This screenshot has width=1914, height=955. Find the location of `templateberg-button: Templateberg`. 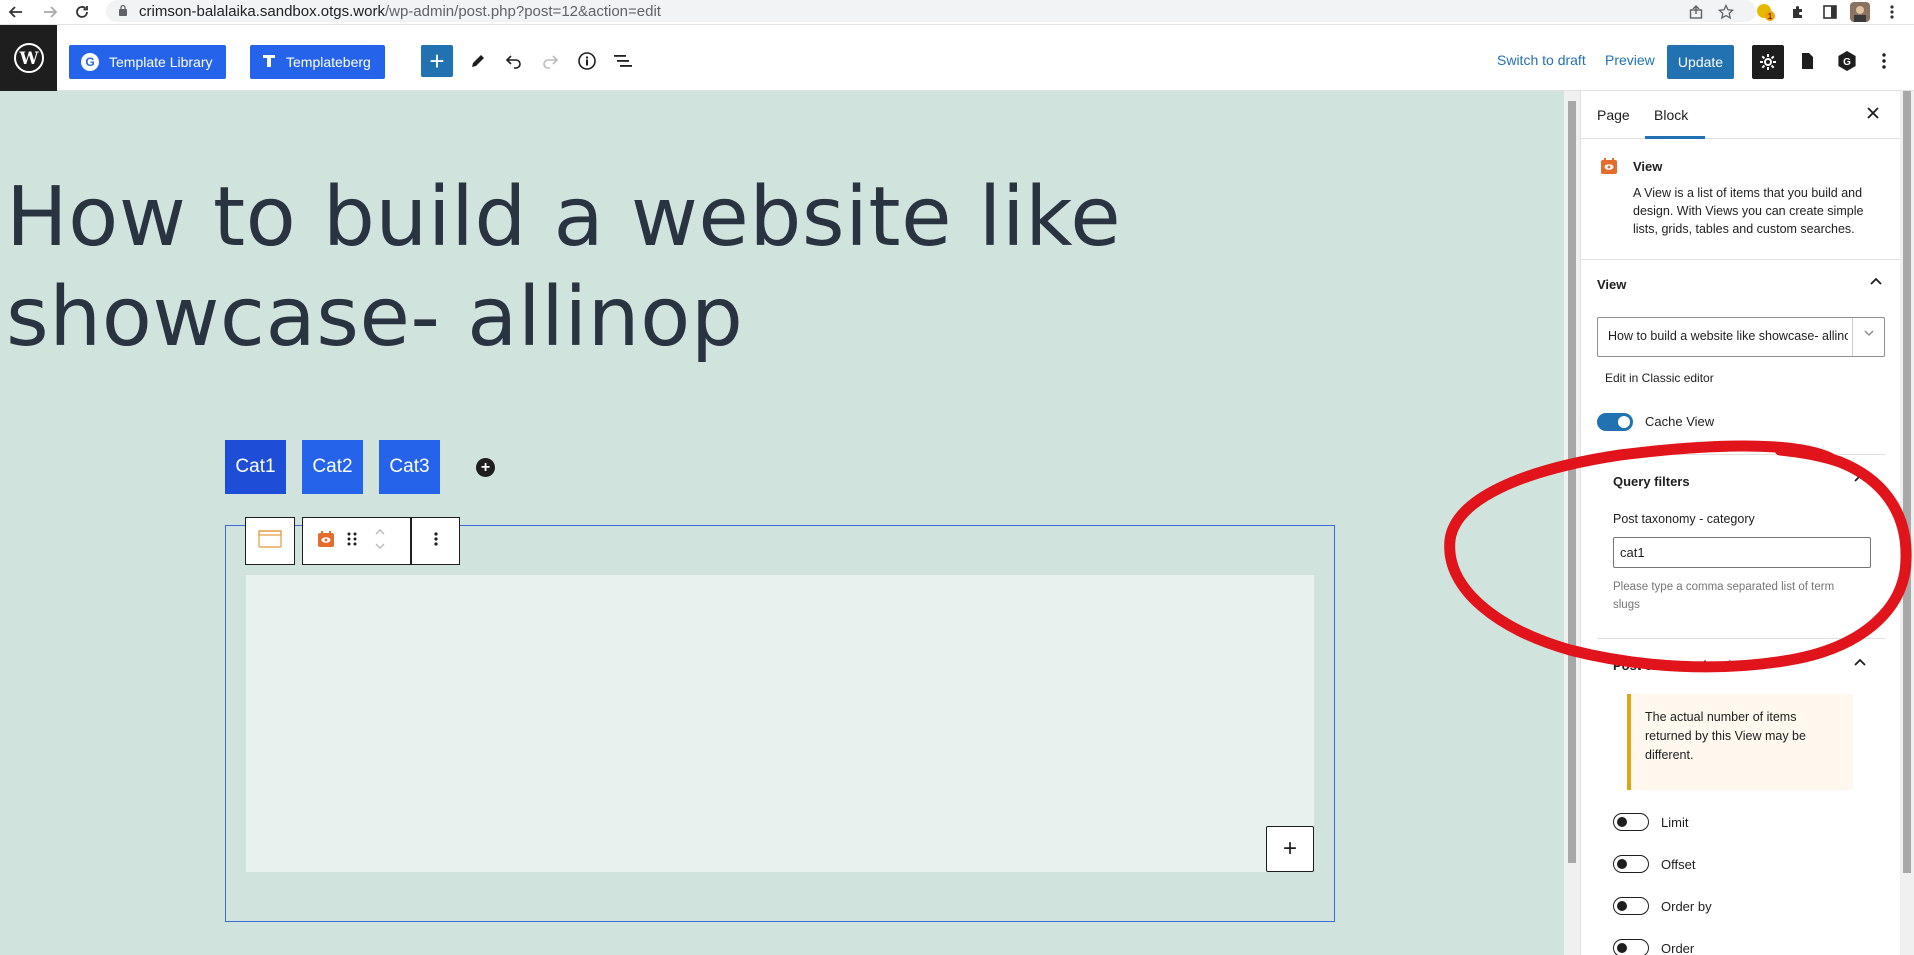

templateberg-button: Templateberg is located at coordinates (317, 62).